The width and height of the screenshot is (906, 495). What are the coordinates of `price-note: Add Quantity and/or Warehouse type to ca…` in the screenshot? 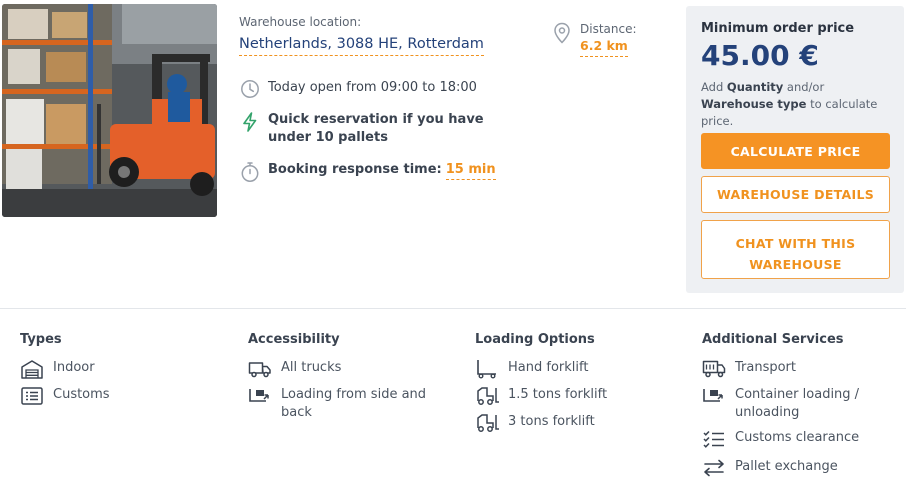 It's located at (789, 104).